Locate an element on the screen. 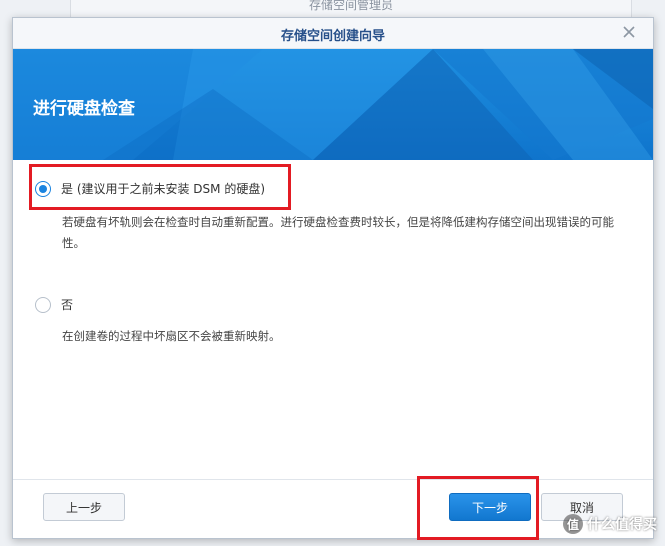 Image resolution: width=665 pixels, height=546 pixels. banner-title: 进行硬盘检查 is located at coordinates (84, 109).